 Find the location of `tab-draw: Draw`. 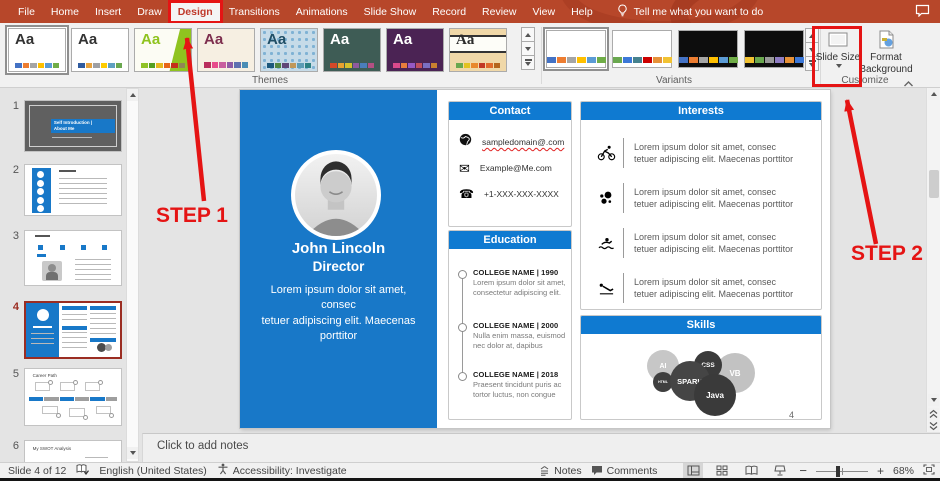

tab-draw: Draw is located at coordinates (149, 11).